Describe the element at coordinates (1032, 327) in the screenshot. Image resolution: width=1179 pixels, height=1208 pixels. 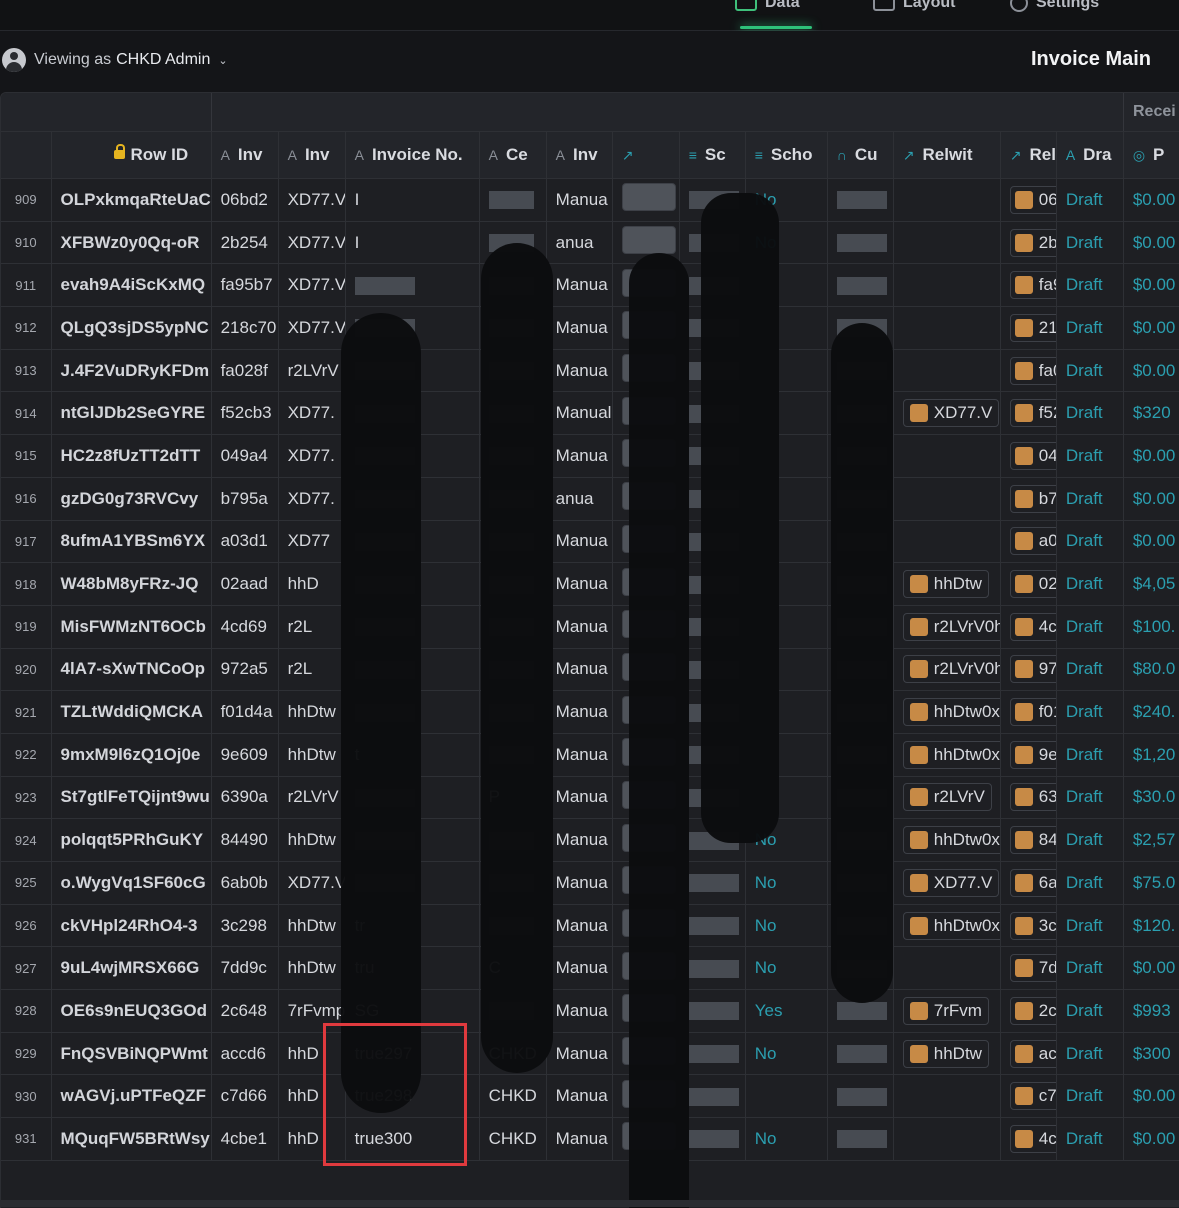
I see `related-record-chip: 21` at that location.